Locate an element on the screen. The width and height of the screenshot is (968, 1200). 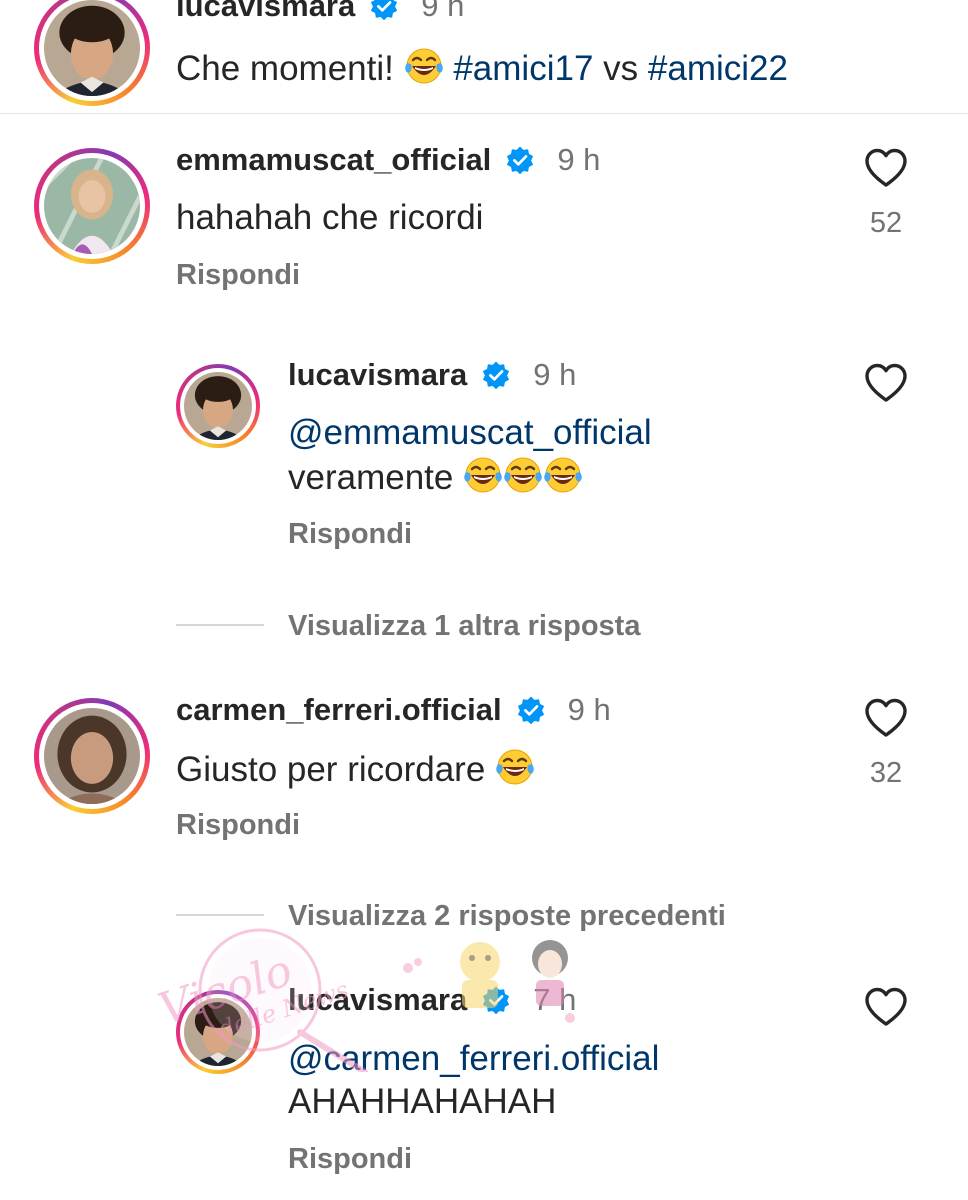
caption-divider is located at coordinates (484, 113).